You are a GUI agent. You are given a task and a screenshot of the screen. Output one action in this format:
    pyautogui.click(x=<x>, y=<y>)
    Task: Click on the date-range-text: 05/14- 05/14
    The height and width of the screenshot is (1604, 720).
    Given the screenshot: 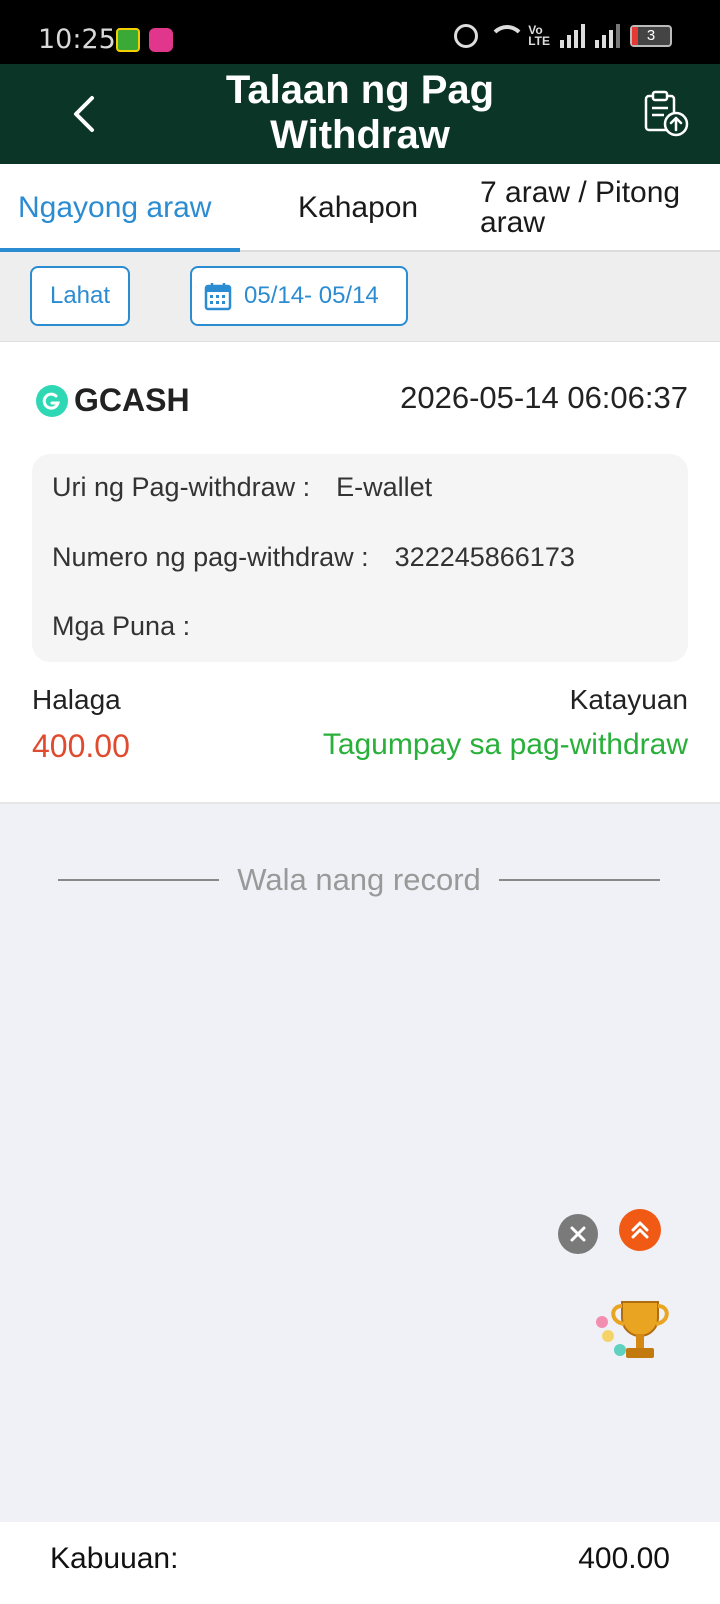 What is the action you would take?
    pyautogui.click(x=311, y=295)
    